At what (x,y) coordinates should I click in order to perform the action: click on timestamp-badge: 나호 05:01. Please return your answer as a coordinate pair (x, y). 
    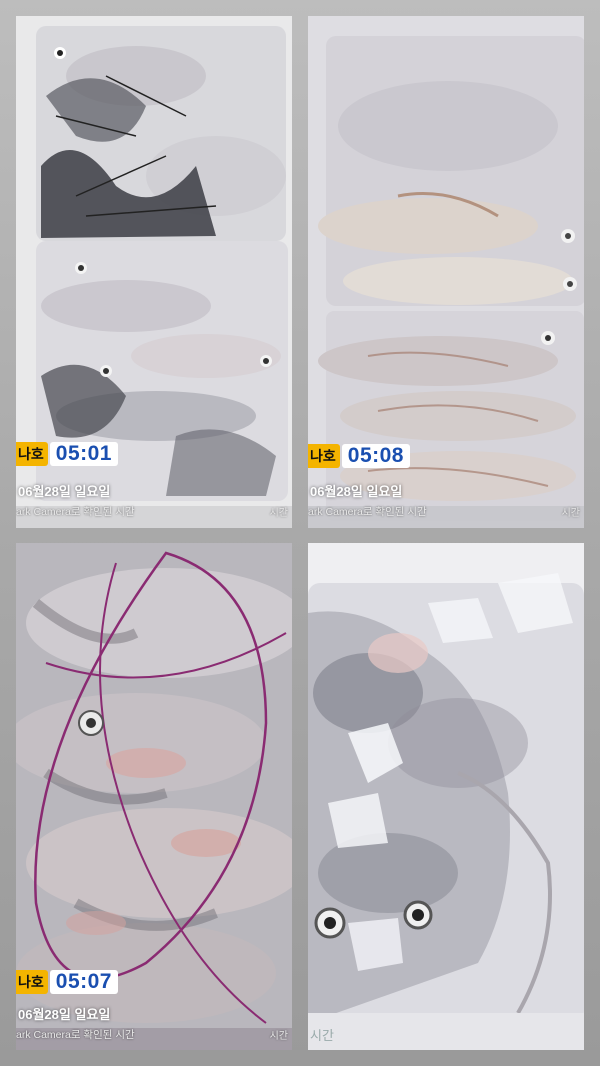
    Looking at the image, I should click on (67, 454).